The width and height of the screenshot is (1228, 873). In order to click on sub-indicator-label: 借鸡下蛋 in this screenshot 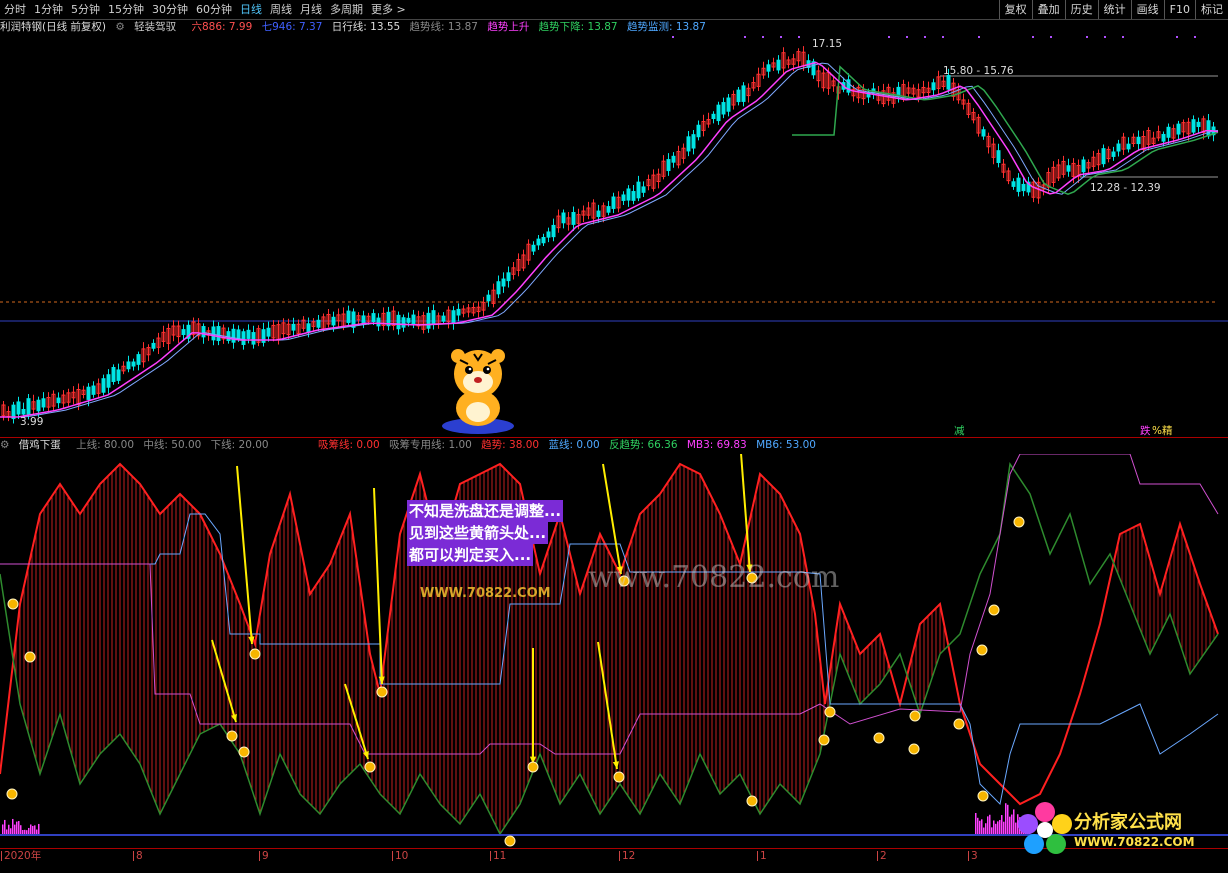, I will do `click(39, 445)`.